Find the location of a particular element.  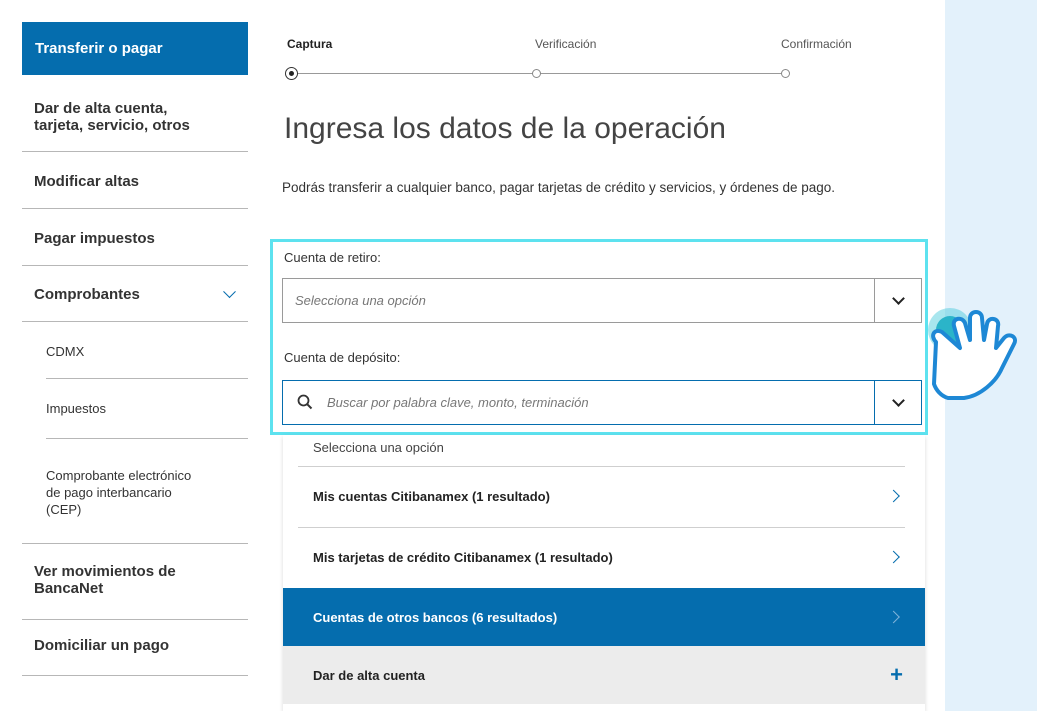

search-icon is located at coordinates (305, 402).